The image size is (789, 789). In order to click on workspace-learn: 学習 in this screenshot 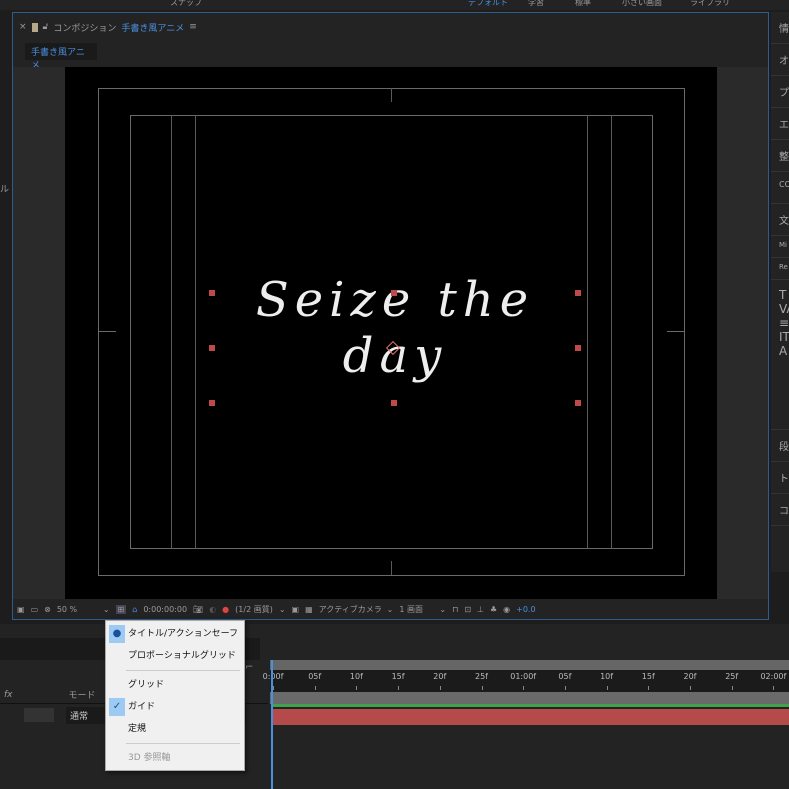, I will do `click(536, 4)`.